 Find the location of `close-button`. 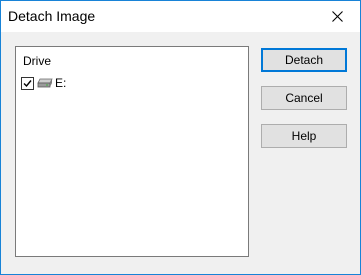

close-button is located at coordinates (337, 16).